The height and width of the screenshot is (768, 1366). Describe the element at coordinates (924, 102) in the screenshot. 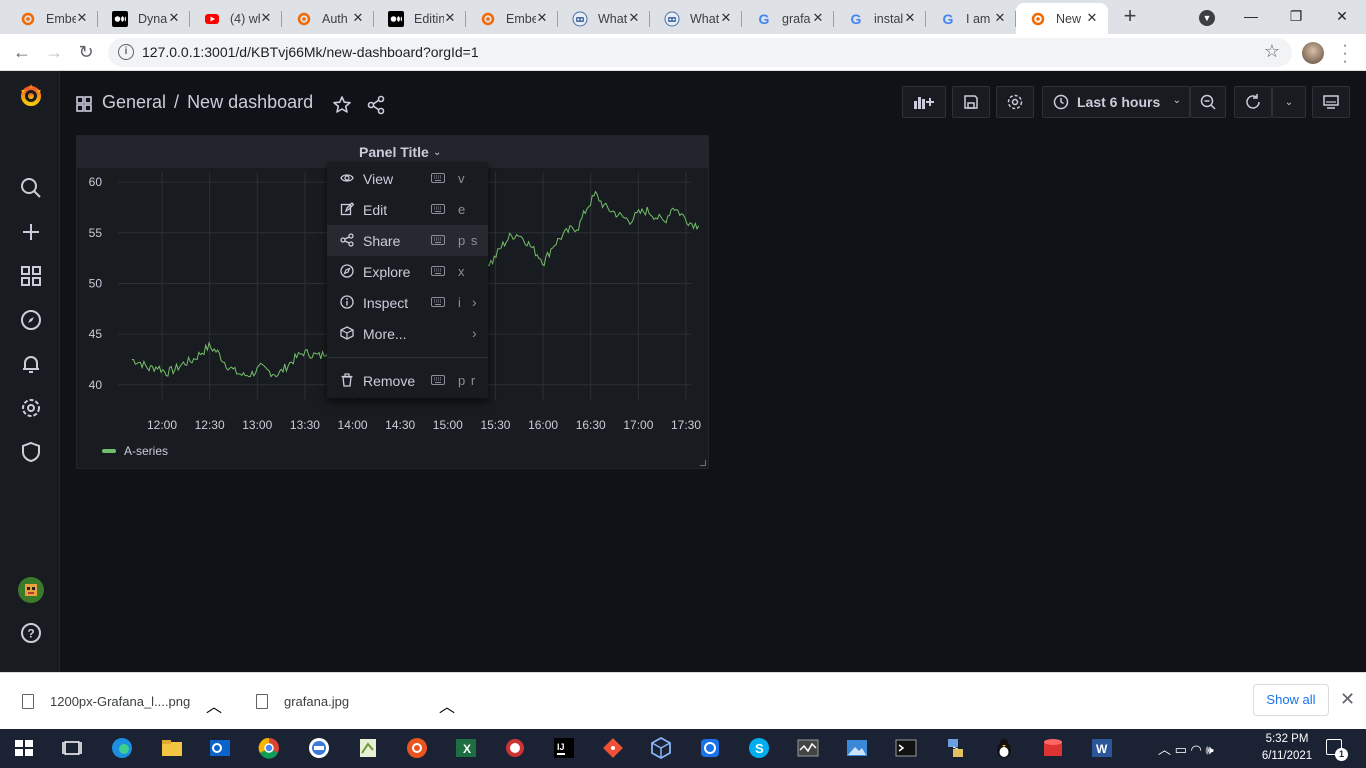

I see `add-panel-button` at that location.